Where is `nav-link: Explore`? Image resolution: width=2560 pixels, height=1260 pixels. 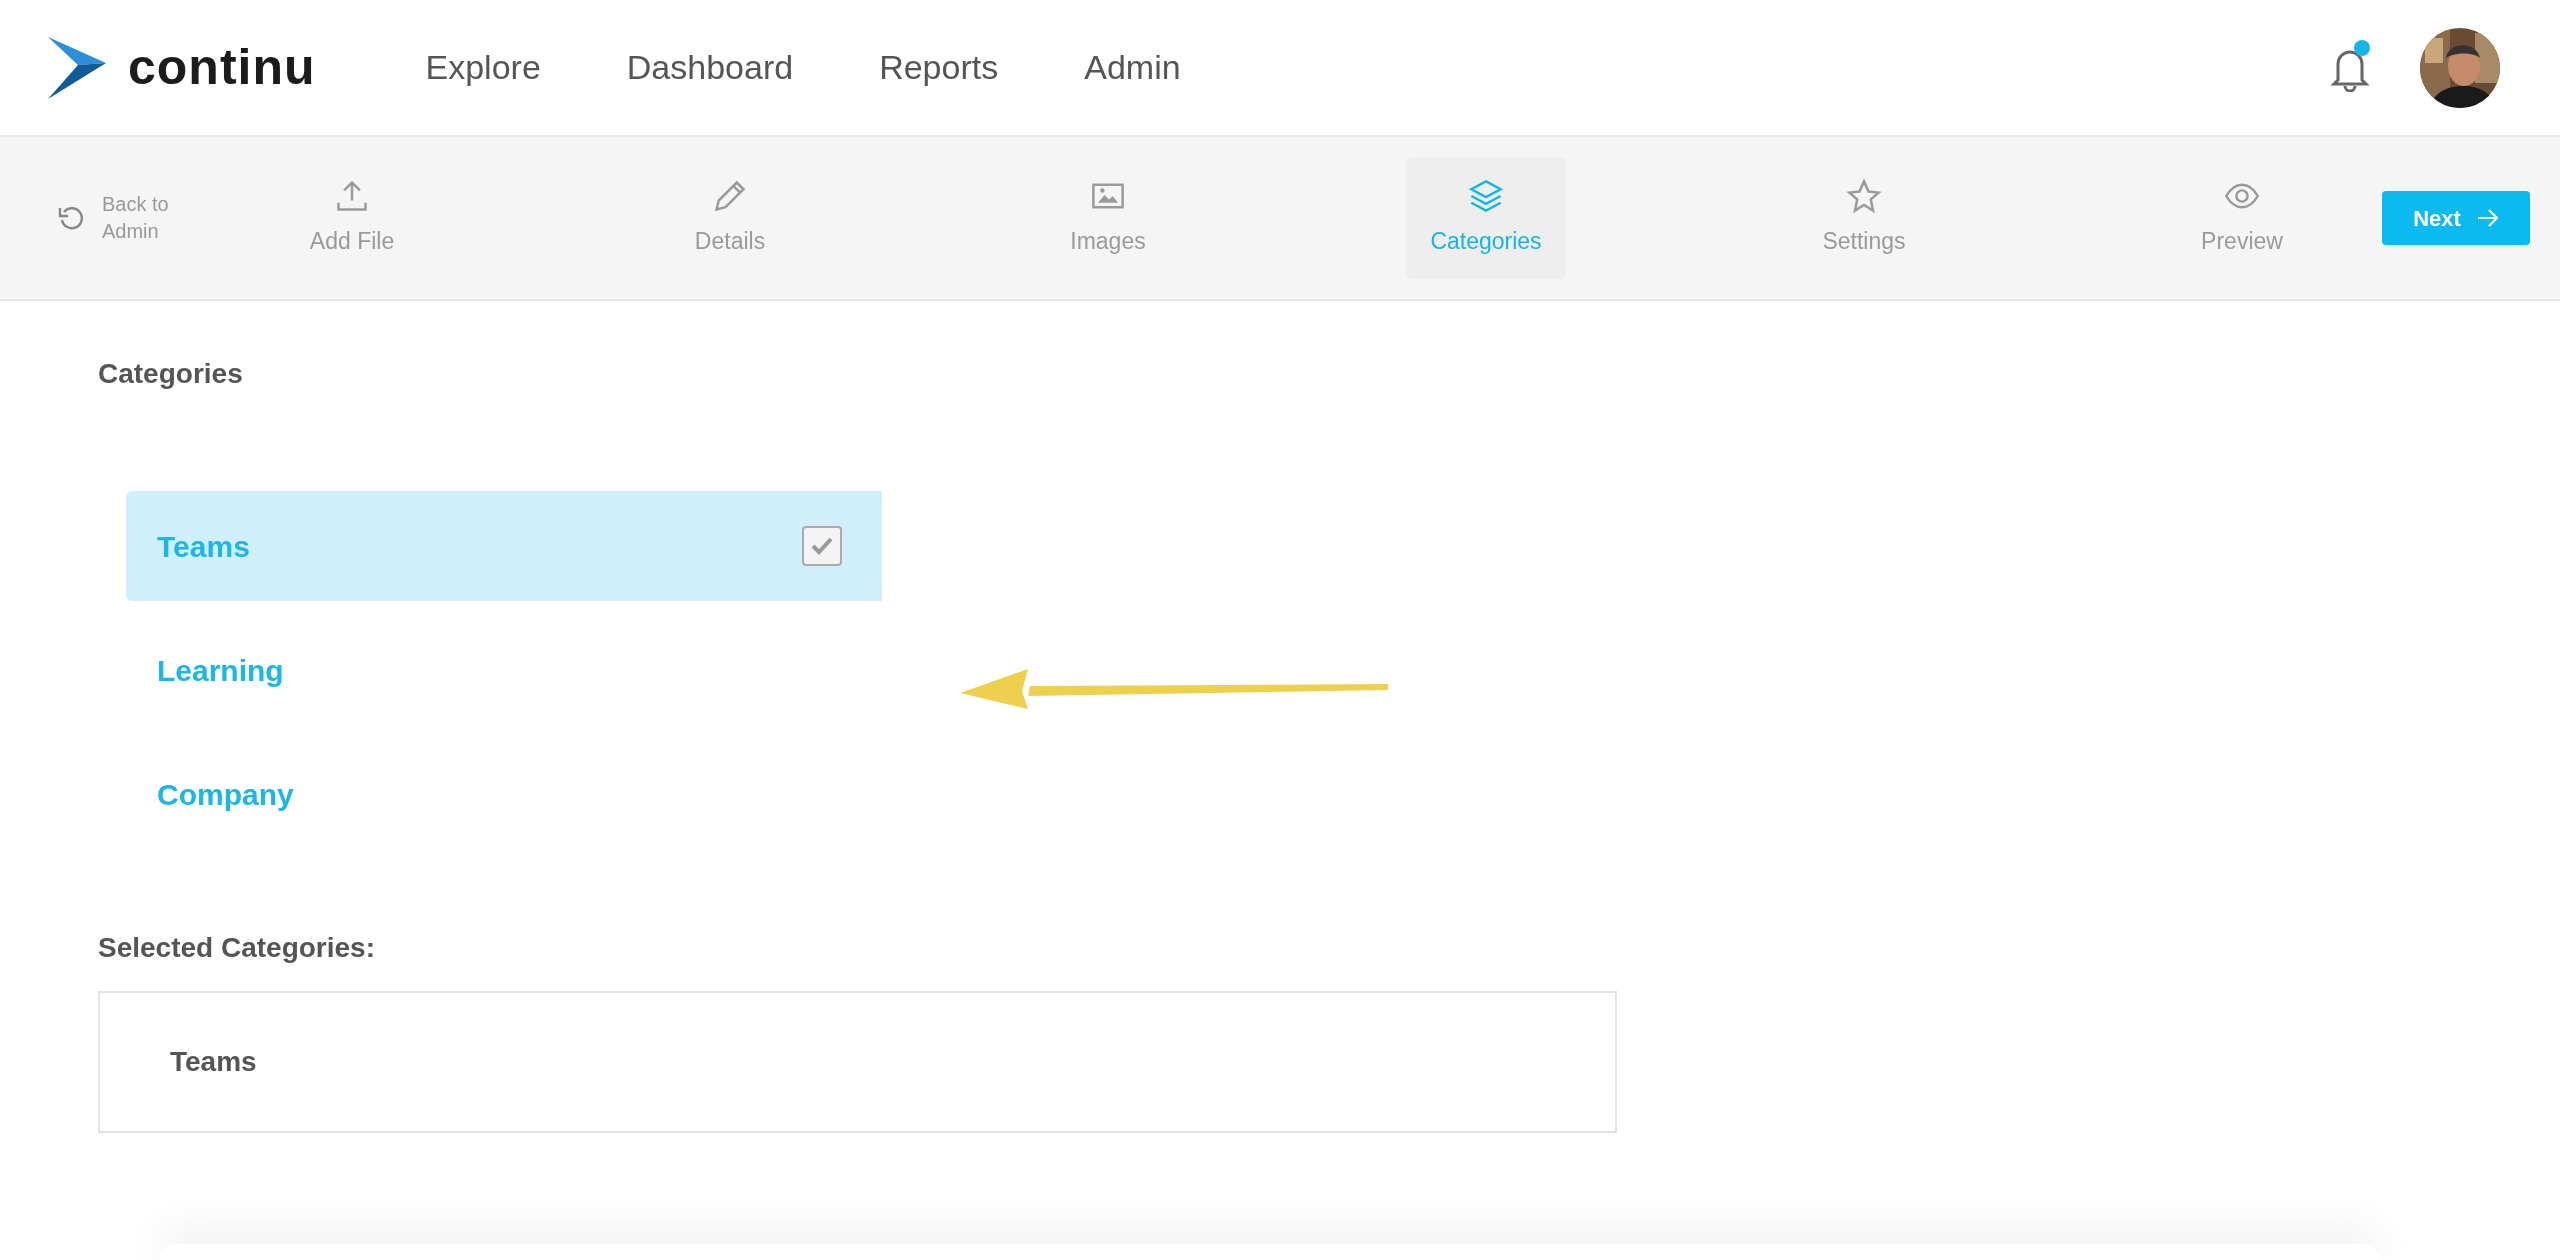 nav-link: Explore is located at coordinates (483, 67).